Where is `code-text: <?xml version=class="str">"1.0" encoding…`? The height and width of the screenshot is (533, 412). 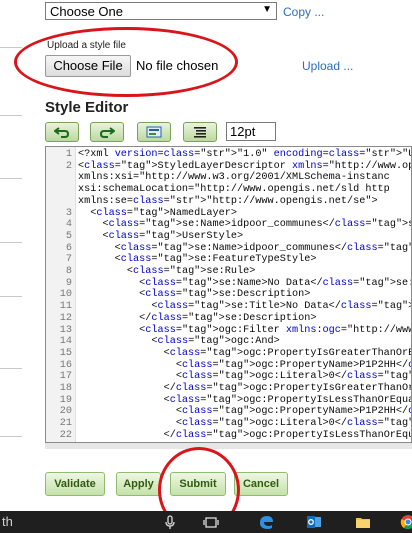
code-text: <?xml version=class="str">"1.0" encoding… is located at coordinates (244, 154).